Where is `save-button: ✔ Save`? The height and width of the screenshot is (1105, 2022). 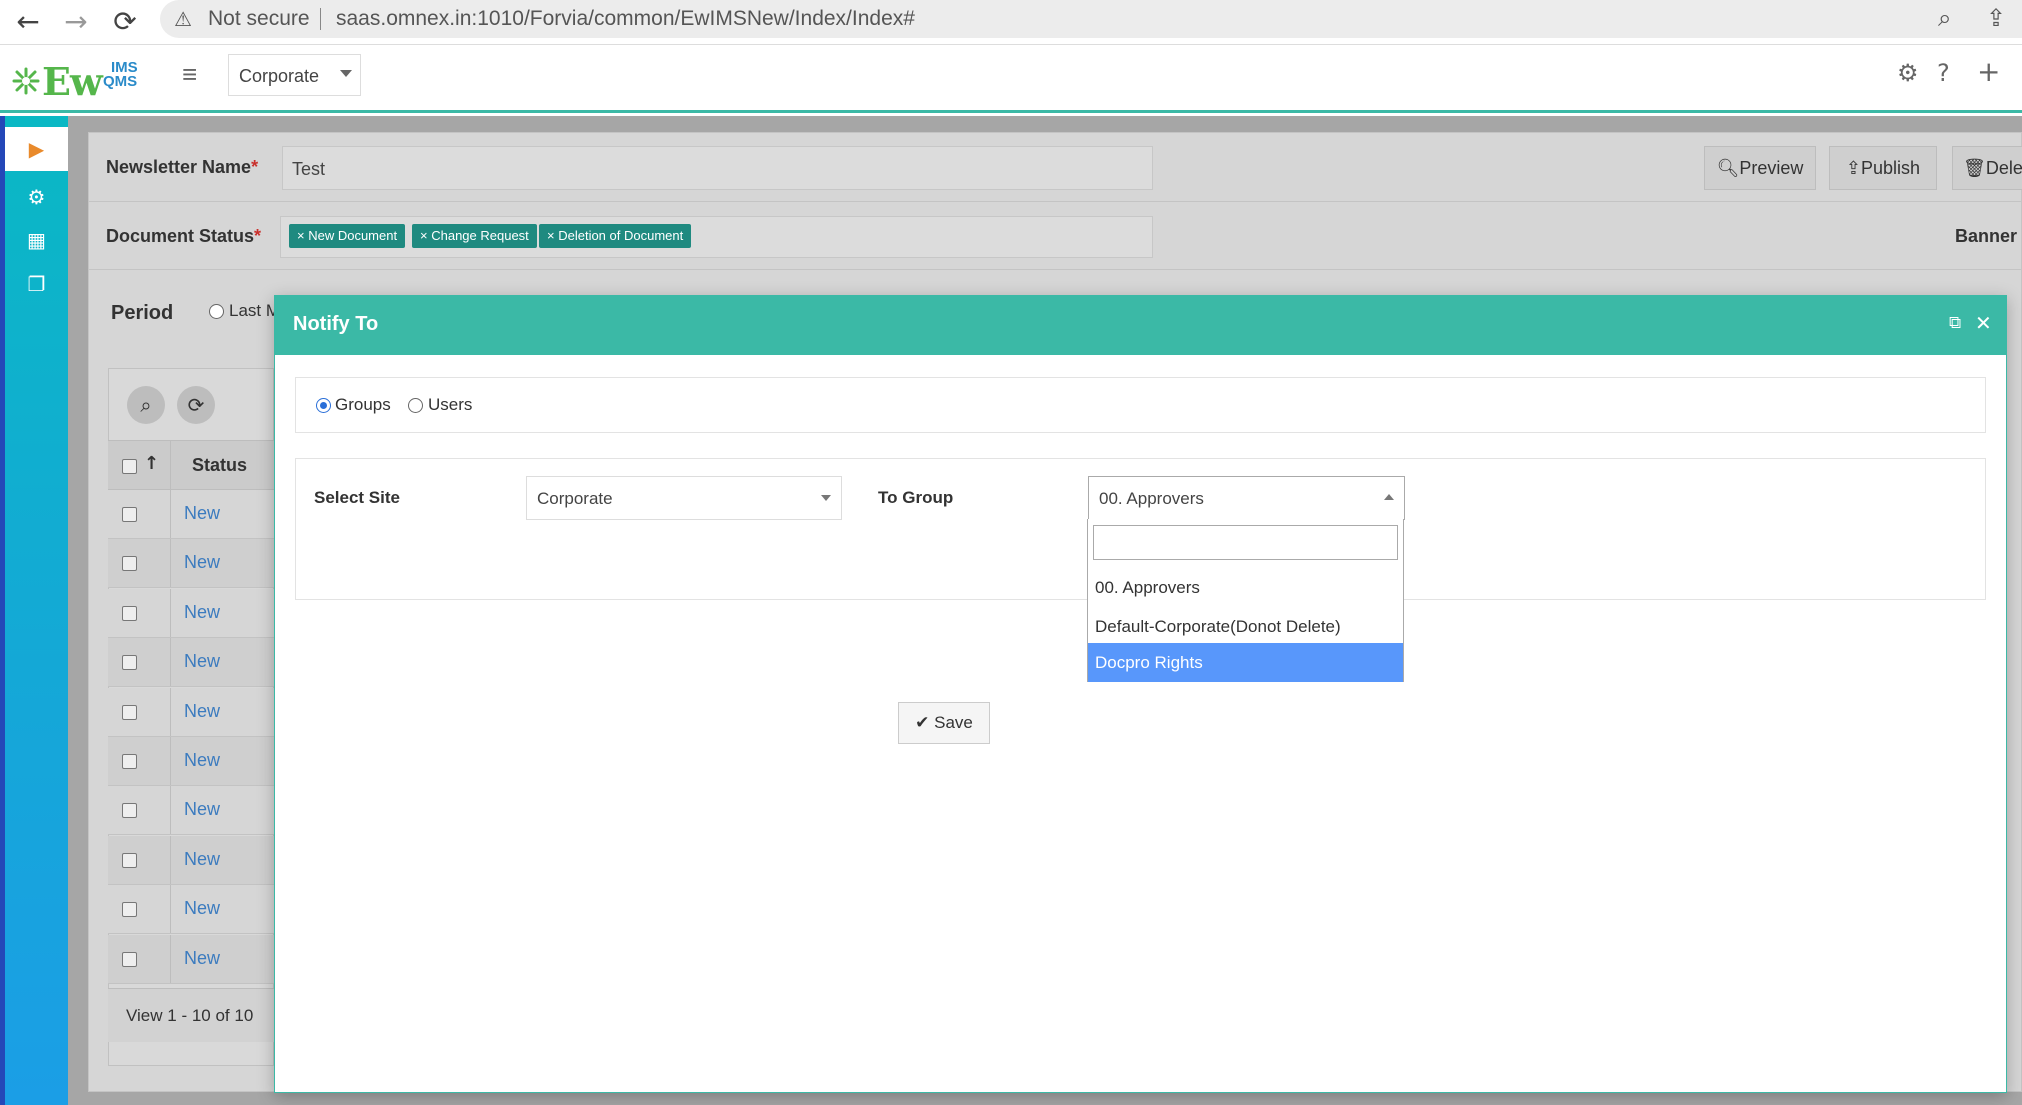 save-button: ✔ Save is located at coordinates (944, 723).